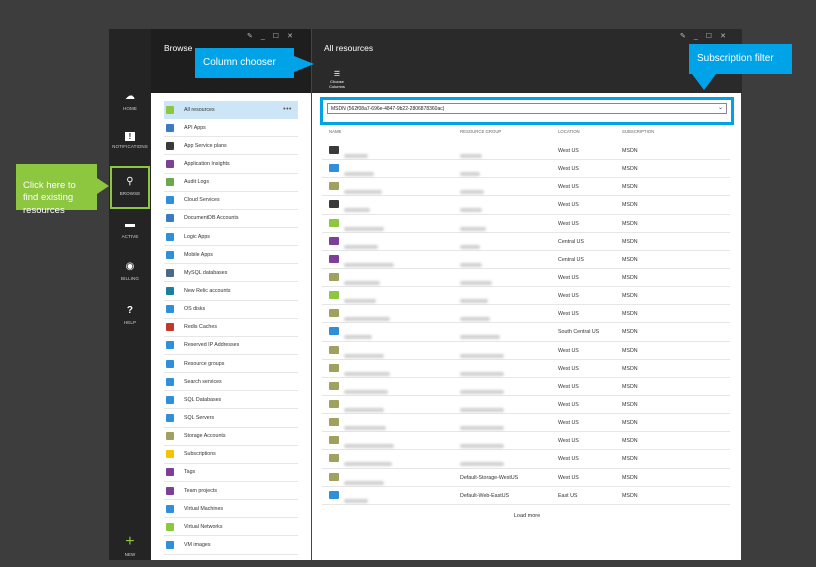 This screenshot has height=567, width=816. Describe the element at coordinates (130, 187) in the screenshot. I see `browse-highlight-box` at that location.